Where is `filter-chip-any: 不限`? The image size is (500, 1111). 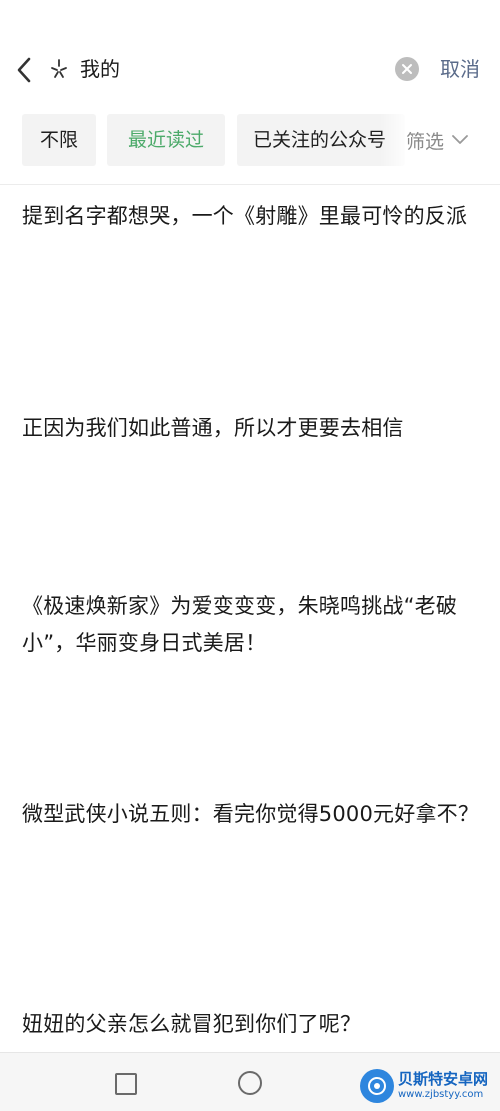 filter-chip-any: 不限 is located at coordinates (59, 140).